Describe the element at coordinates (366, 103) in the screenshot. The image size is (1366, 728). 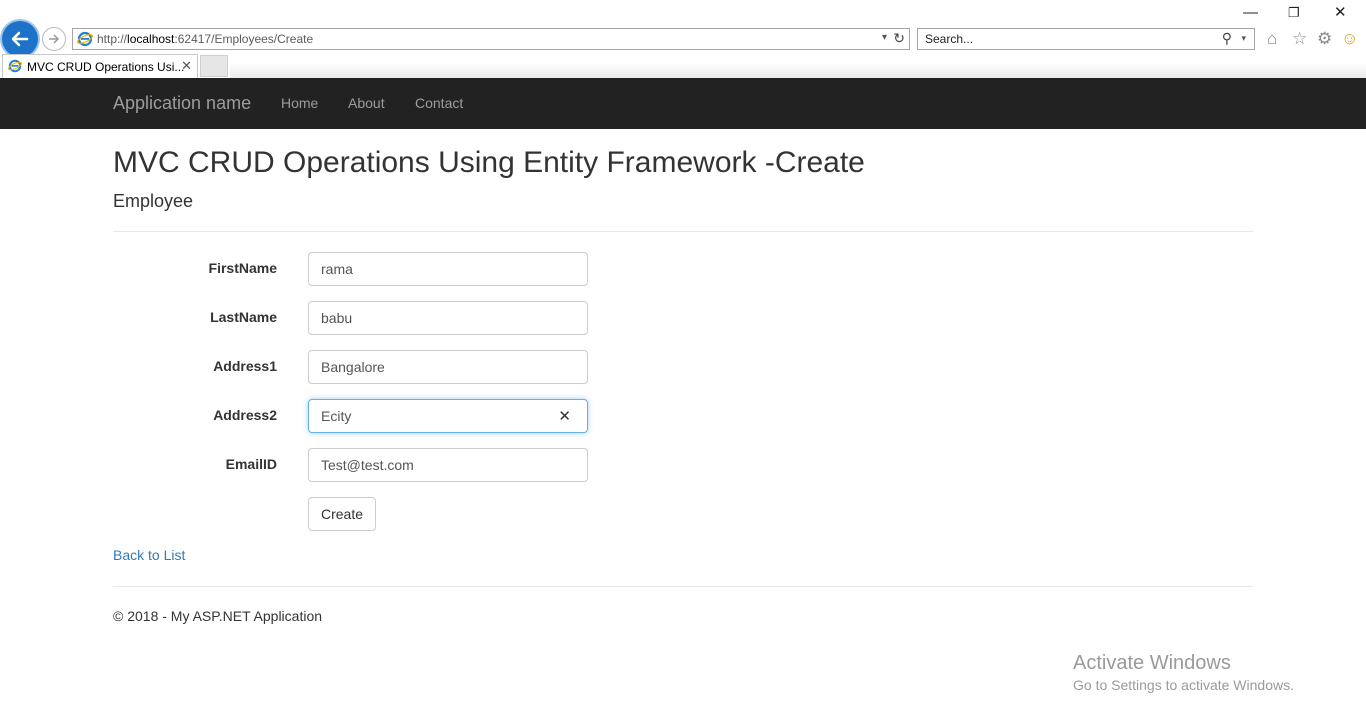
I see `nav-link-about: About` at that location.